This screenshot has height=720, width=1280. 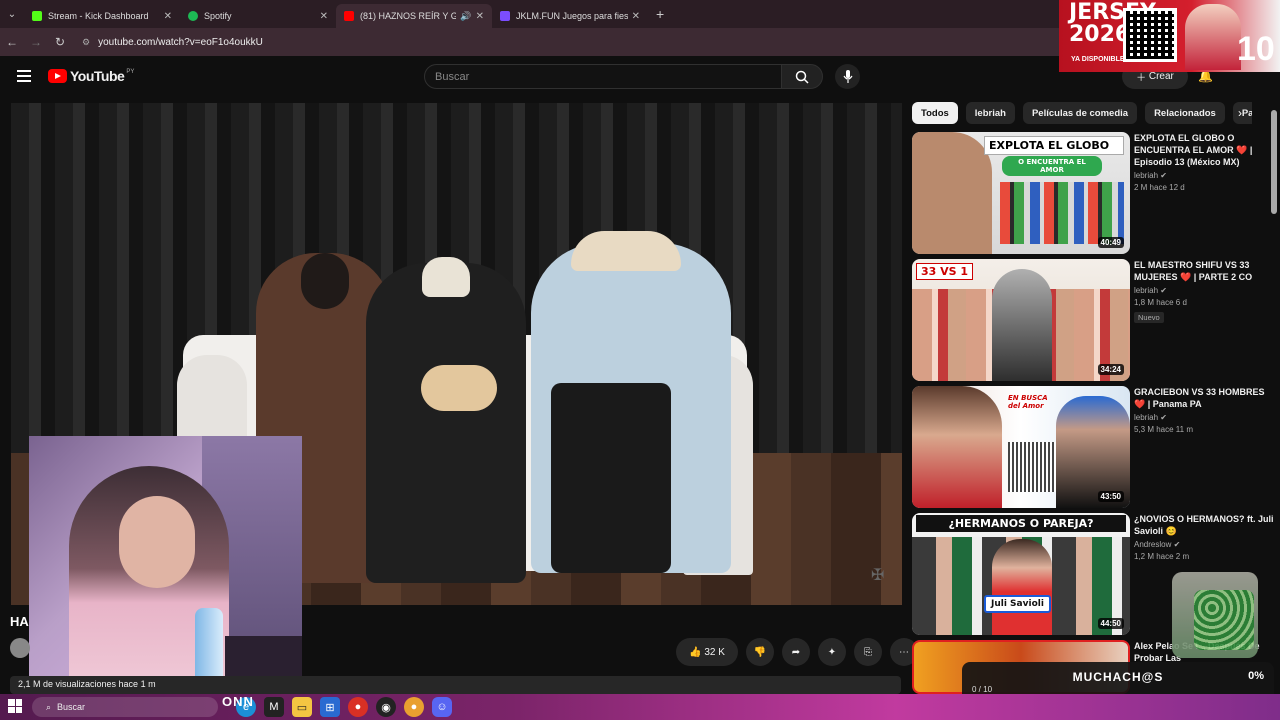 What do you see at coordinates (442, 707) in the screenshot?
I see `discord-icon: ☺` at bounding box center [442, 707].